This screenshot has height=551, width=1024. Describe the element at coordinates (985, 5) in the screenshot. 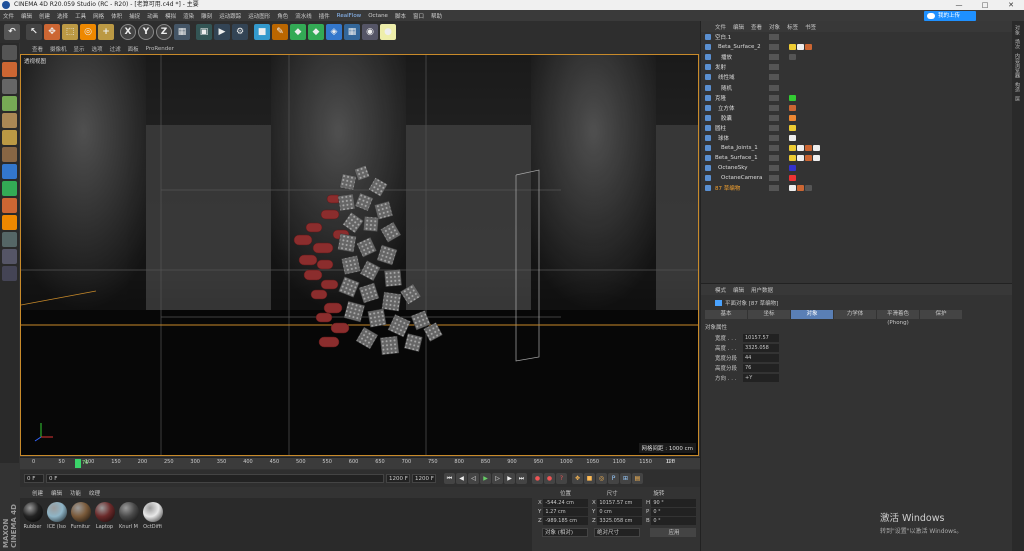

I see `maximize-button: □` at that location.